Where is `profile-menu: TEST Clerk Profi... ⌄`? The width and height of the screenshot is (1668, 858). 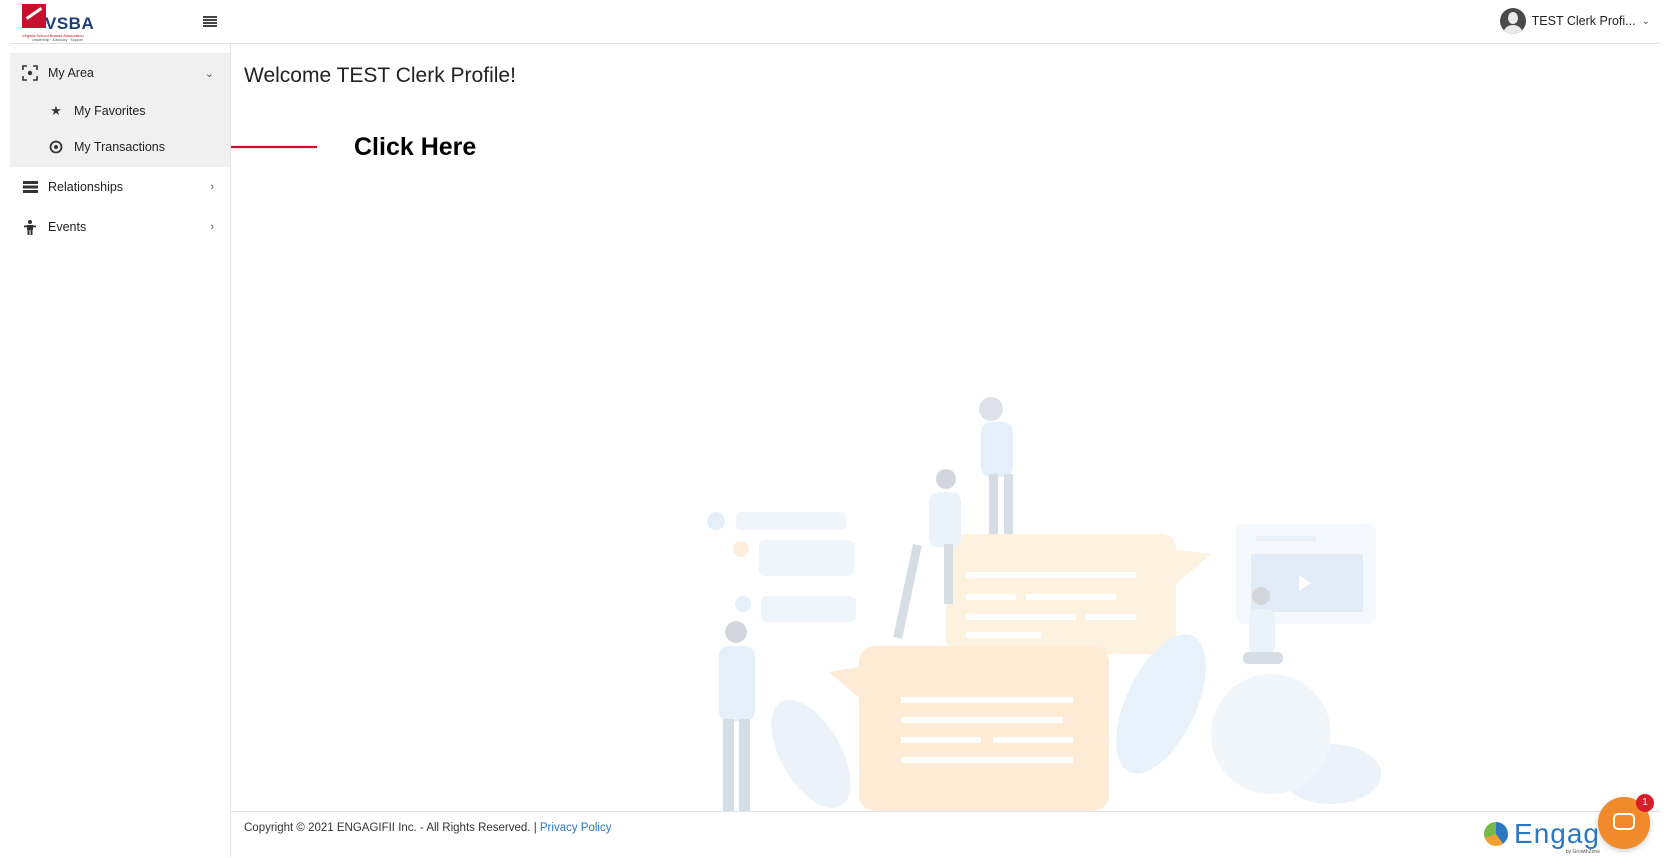 profile-menu: TEST Clerk Profi... ⌄ is located at coordinates (1574, 21).